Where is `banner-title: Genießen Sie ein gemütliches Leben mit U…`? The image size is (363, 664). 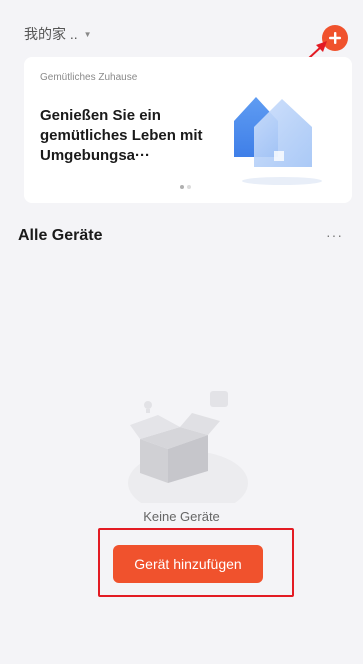
banner-title: Genießen Sie ein gemütliches Leben mit U… is located at coordinates (121, 135).